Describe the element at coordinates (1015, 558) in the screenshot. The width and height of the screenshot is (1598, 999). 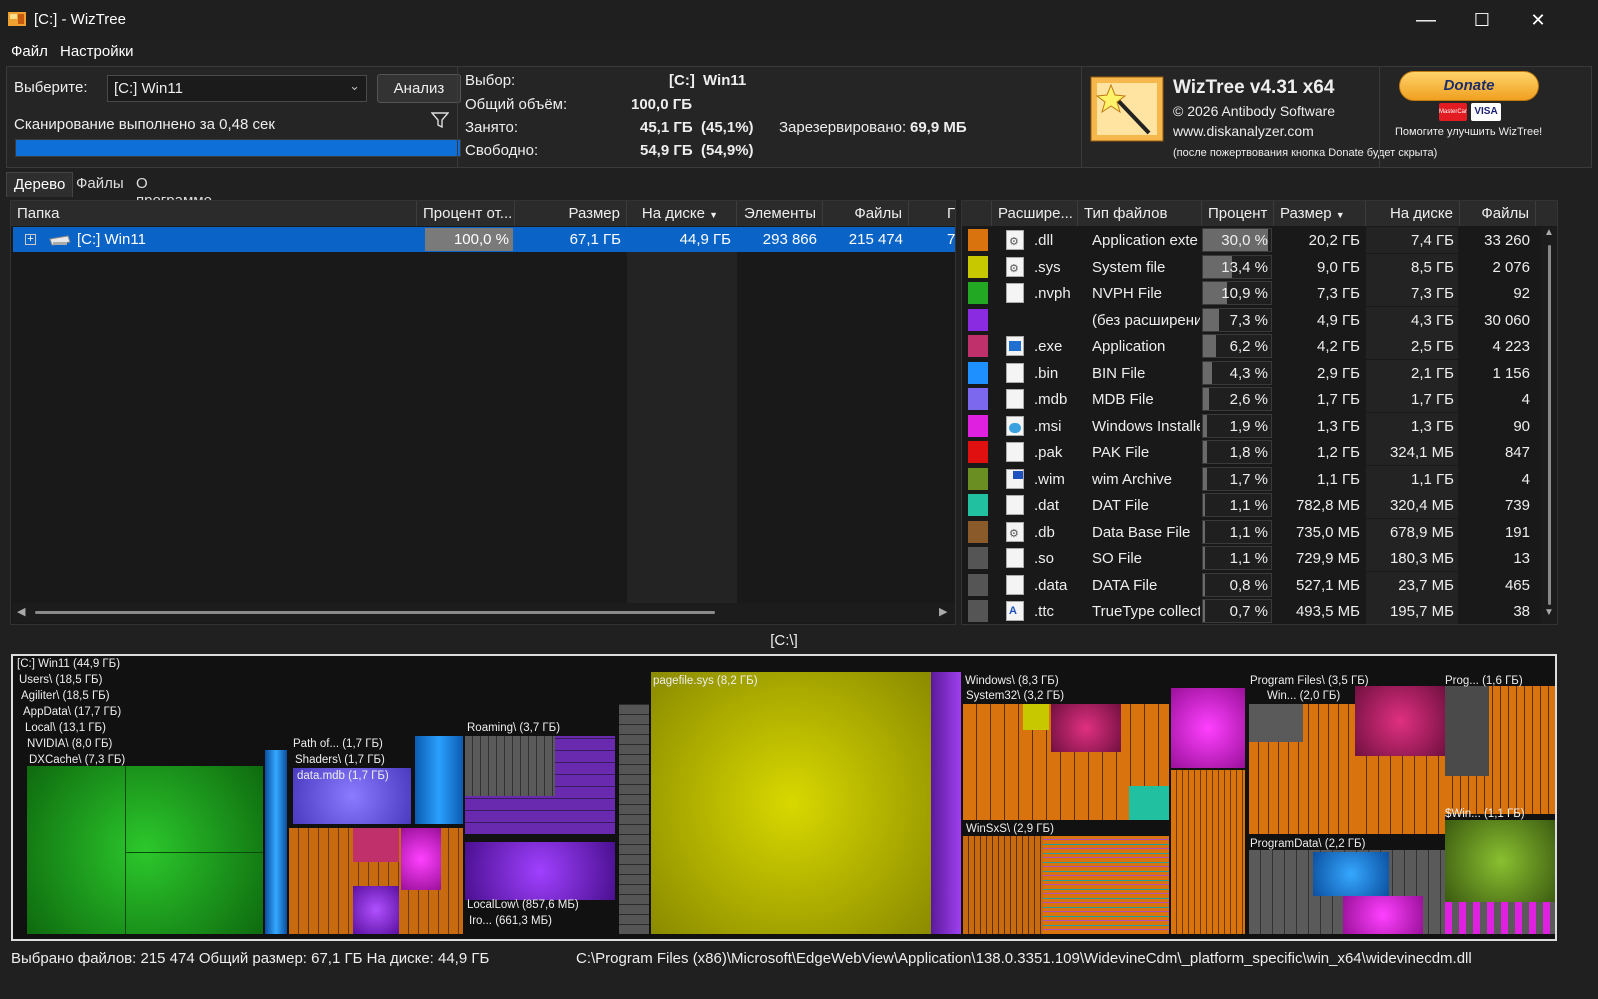
I see `file-icon` at that location.